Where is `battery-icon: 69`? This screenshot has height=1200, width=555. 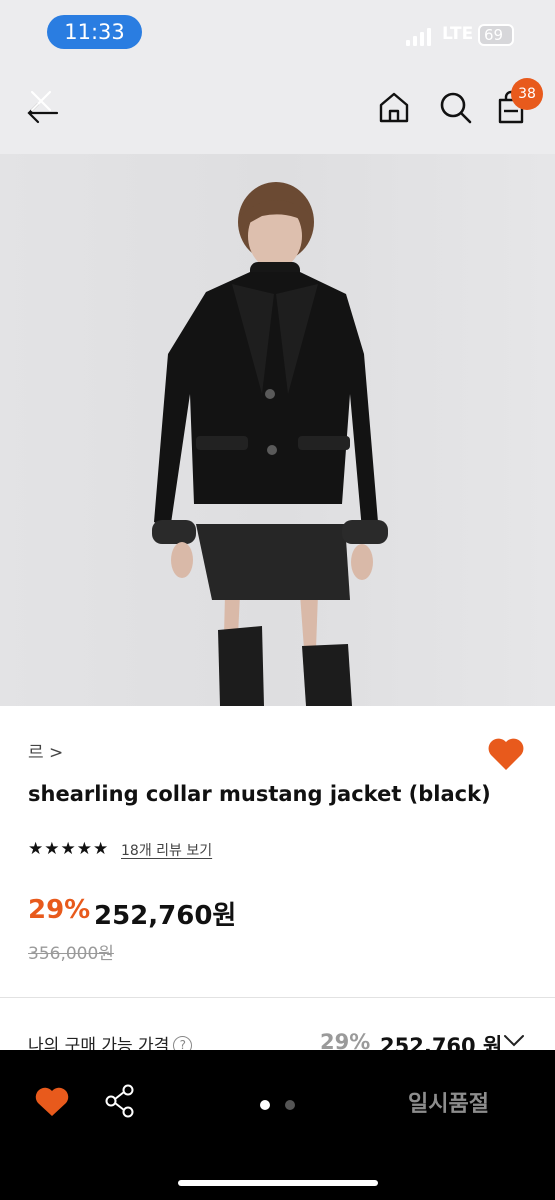
battery-icon: 69 is located at coordinates (496, 35).